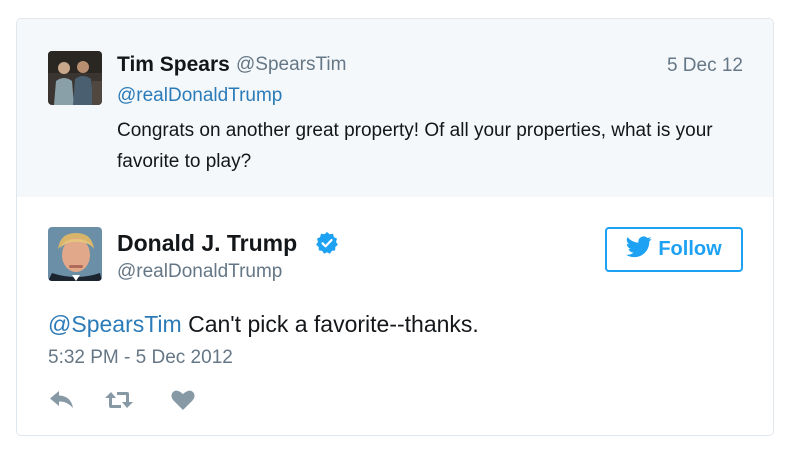 Image resolution: width=798 pixels, height=457 pixels. What do you see at coordinates (705, 66) in the screenshot?
I see `reply-date: 5 Dec 12` at bounding box center [705, 66].